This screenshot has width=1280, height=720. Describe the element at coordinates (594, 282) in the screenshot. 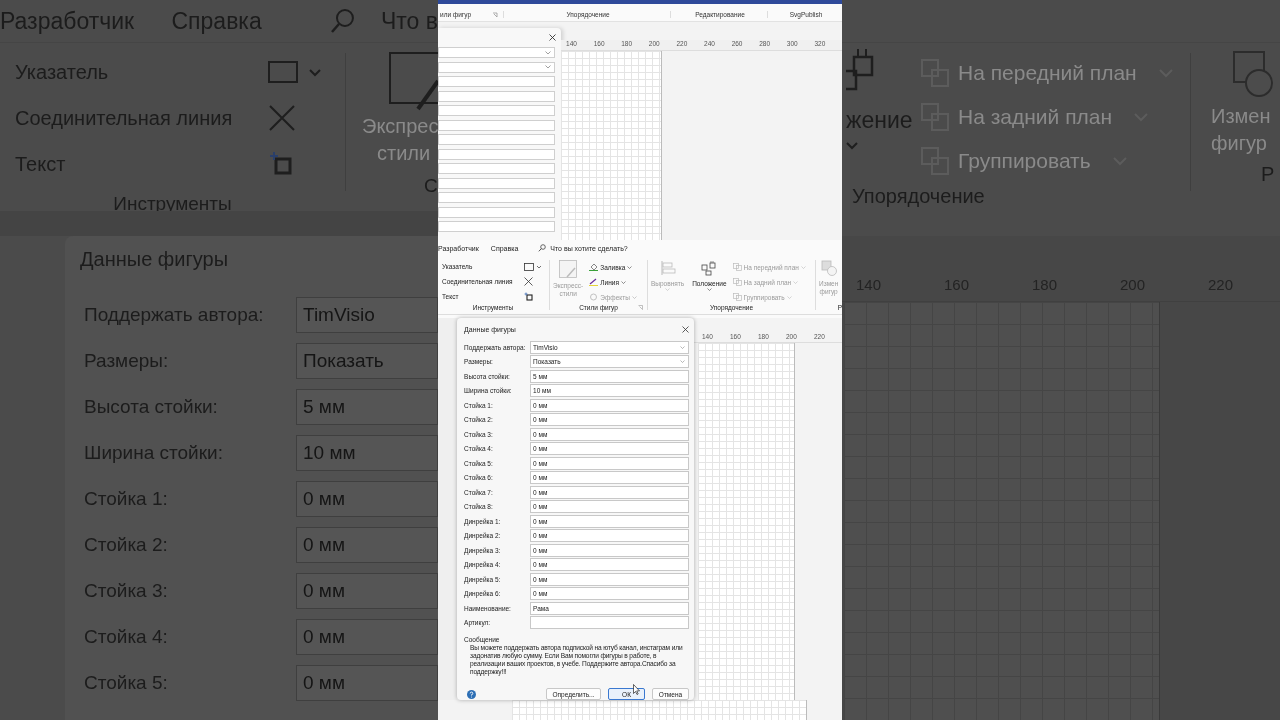

I see `pen-icon` at that location.